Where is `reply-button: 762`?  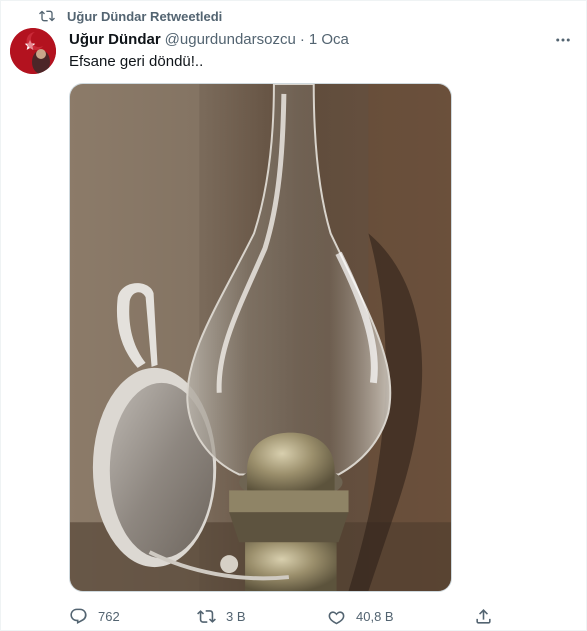 reply-button: 762 is located at coordinates (94, 616).